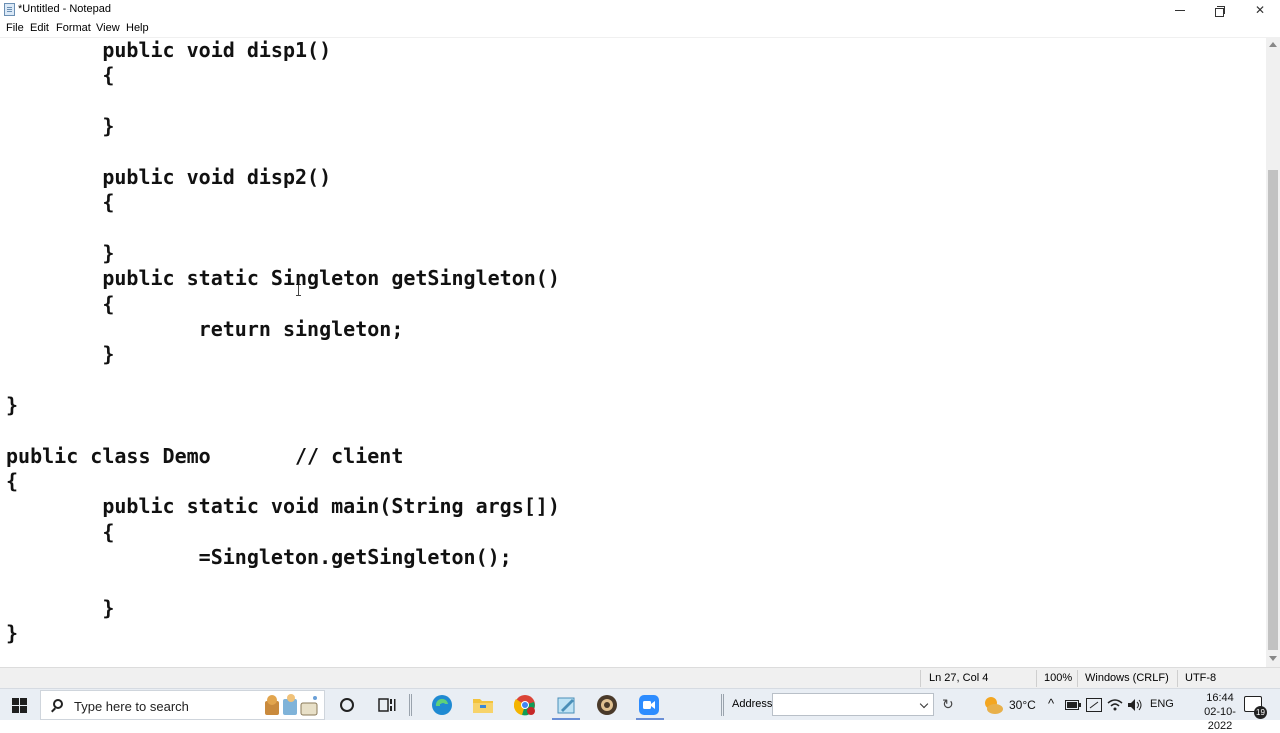 The height and width of the screenshot is (733, 1280). I want to click on menu-view: View, so click(108, 28).